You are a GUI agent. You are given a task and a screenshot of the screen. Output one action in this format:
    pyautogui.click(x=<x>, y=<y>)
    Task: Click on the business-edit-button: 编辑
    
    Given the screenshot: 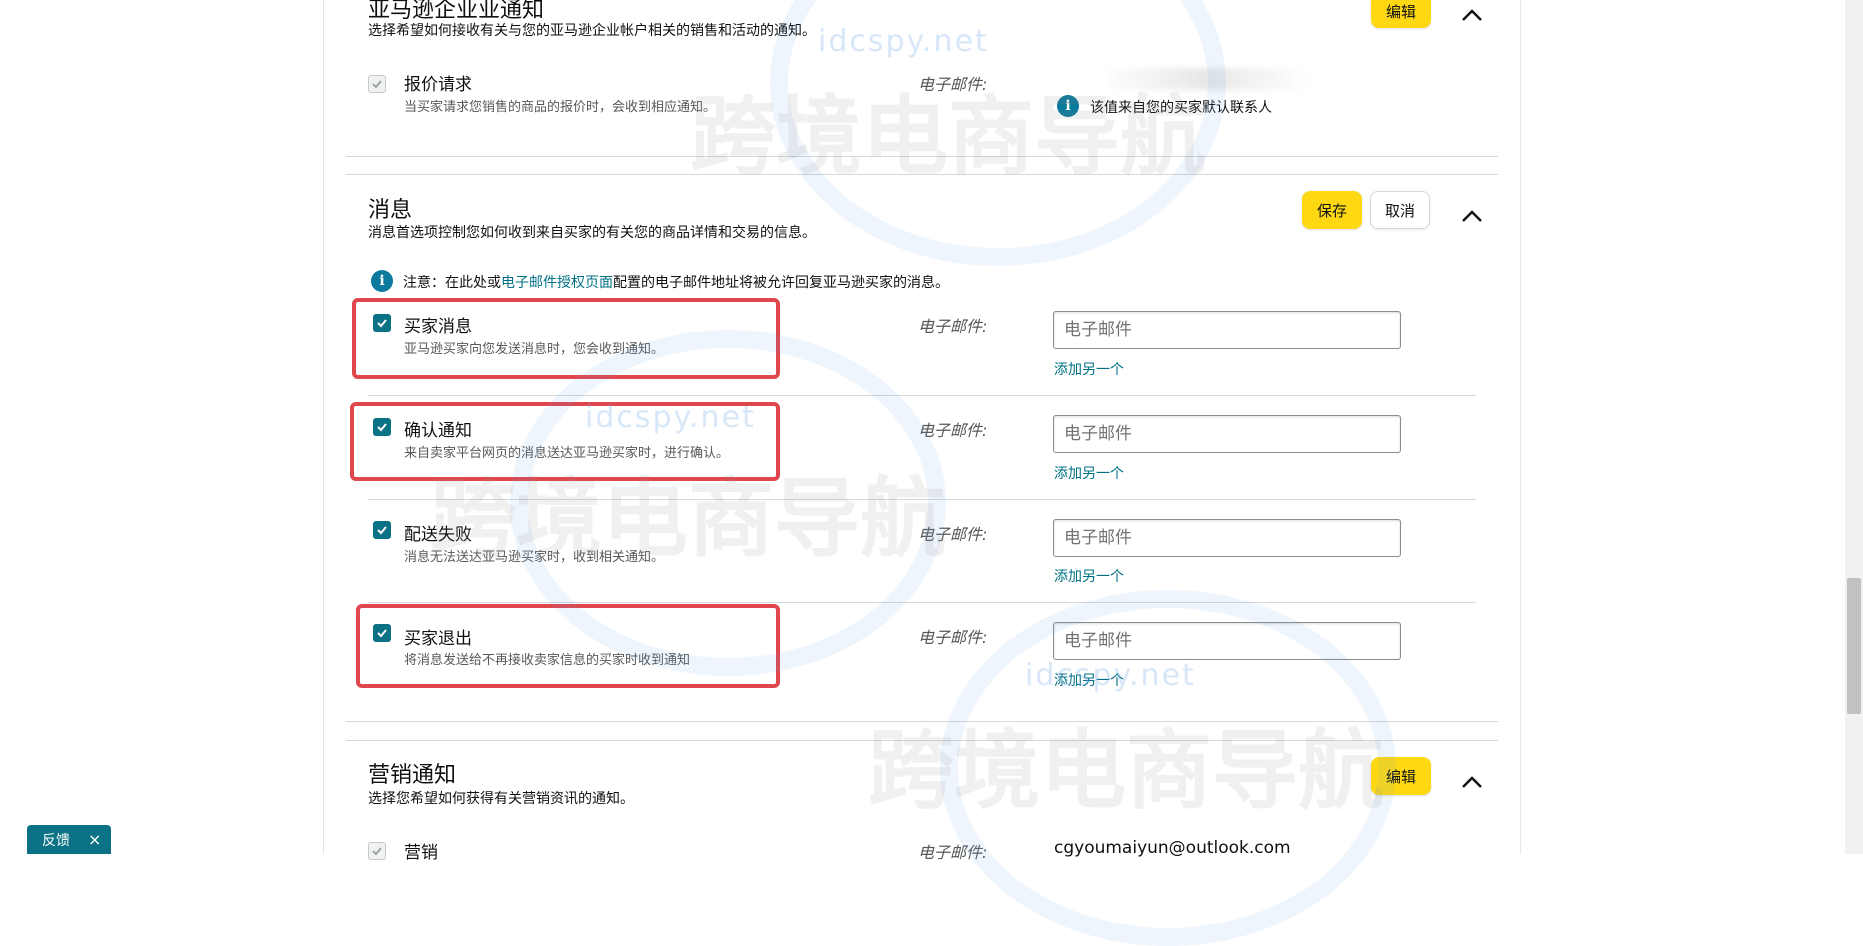 What is the action you would take?
    pyautogui.click(x=1401, y=14)
    